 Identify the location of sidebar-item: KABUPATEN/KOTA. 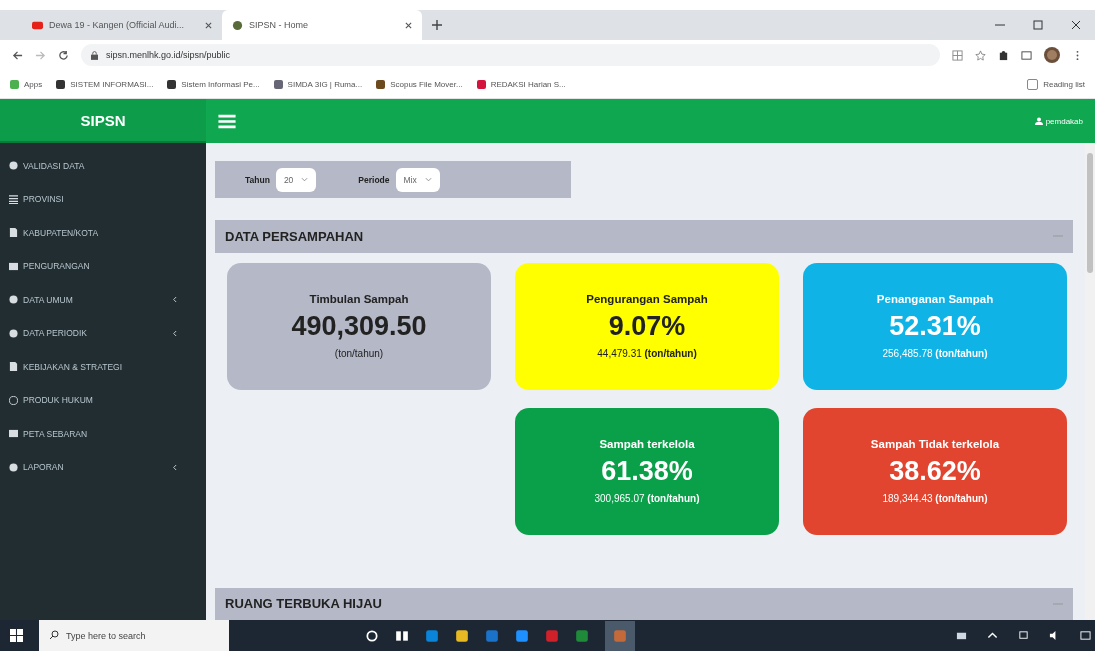
(103, 233).